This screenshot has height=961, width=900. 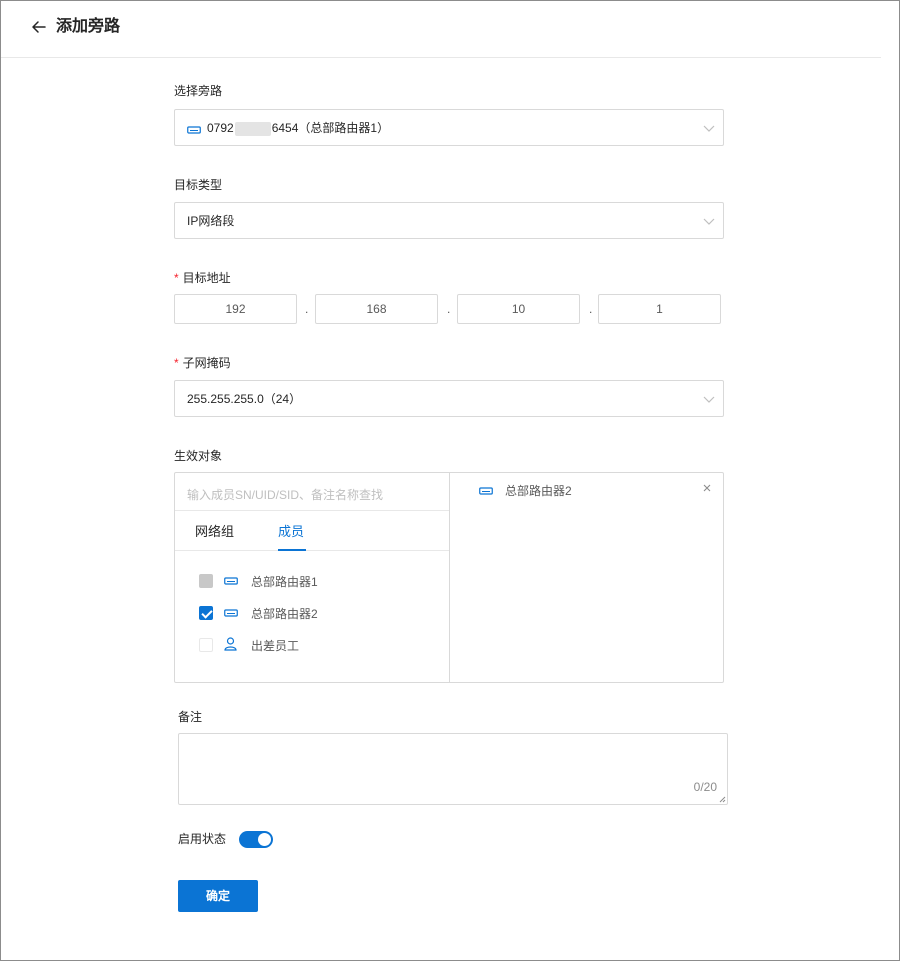 What do you see at coordinates (707, 488) in the screenshot?
I see `close-icon` at bounding box center [707, 488].